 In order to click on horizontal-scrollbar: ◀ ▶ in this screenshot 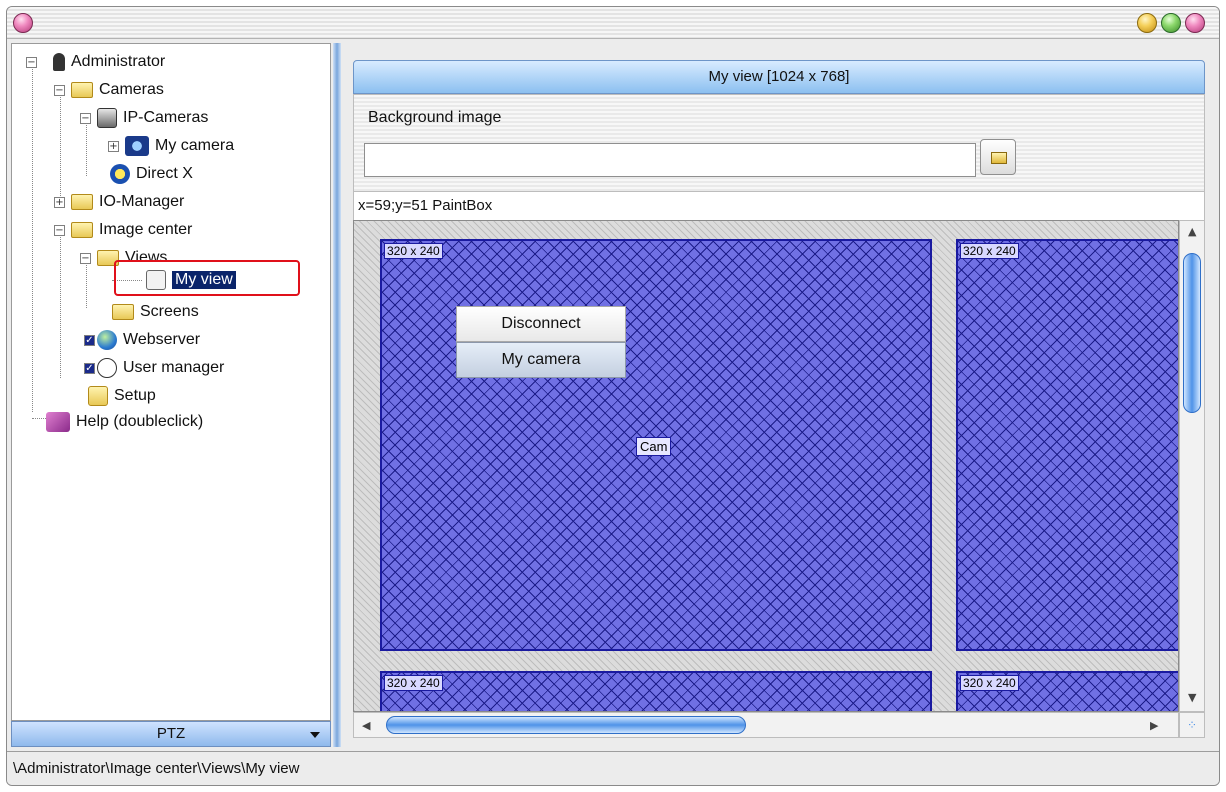, I will do `click(766, 725)`.